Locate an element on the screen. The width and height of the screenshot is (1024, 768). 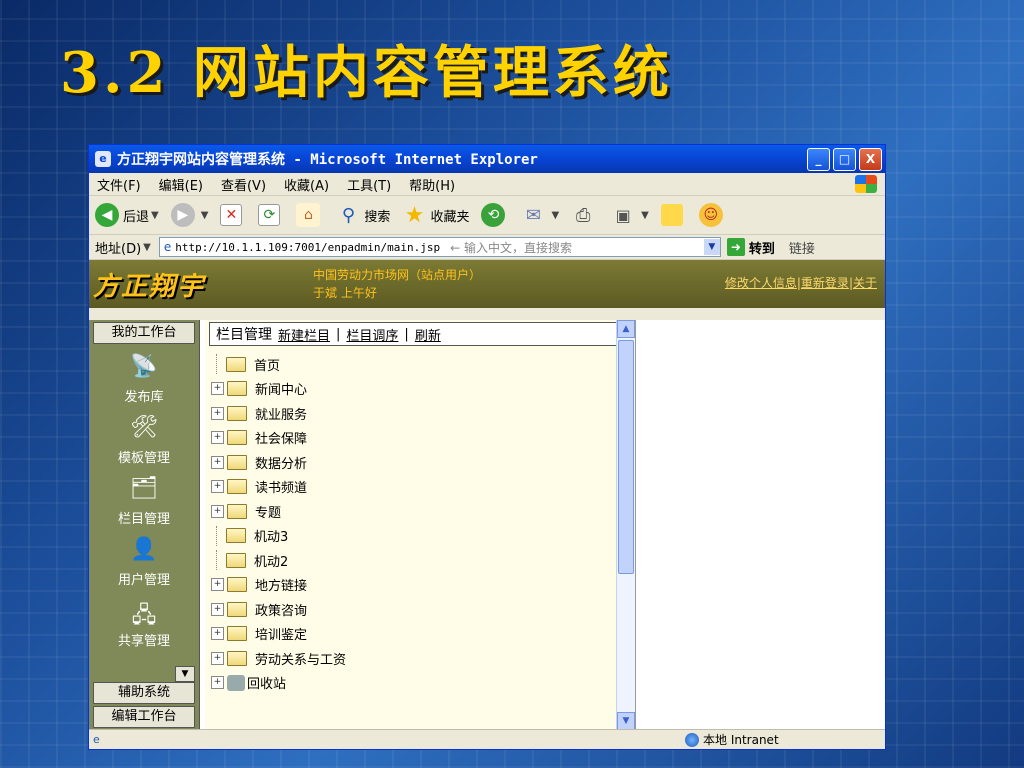
nav-share-management: 🖧 共享管理 is located at coordinates (144, 623).